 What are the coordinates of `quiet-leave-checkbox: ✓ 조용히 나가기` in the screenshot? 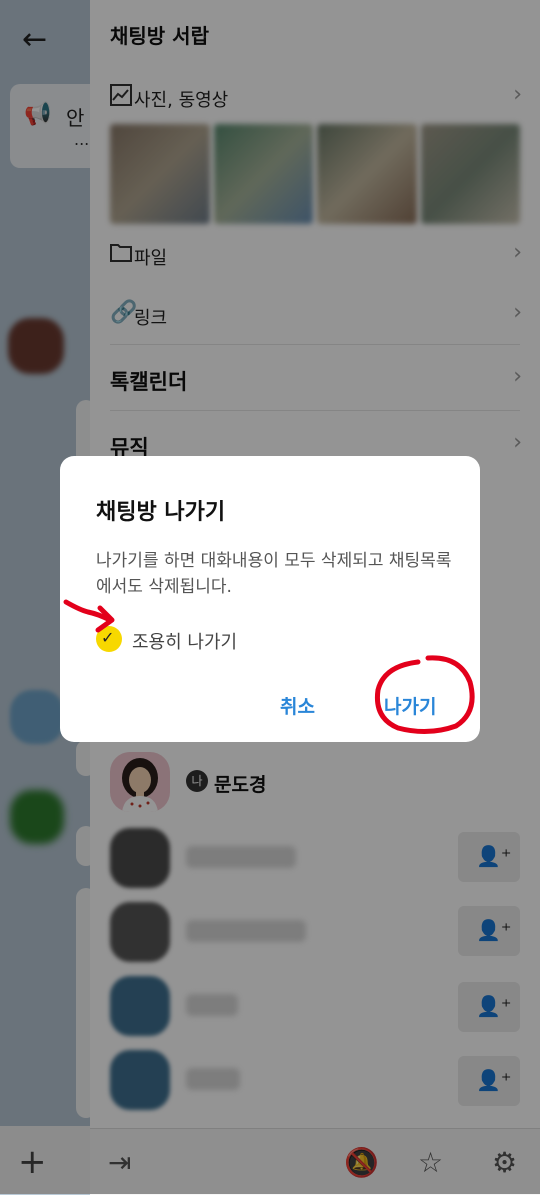 It's located at (196, 641).